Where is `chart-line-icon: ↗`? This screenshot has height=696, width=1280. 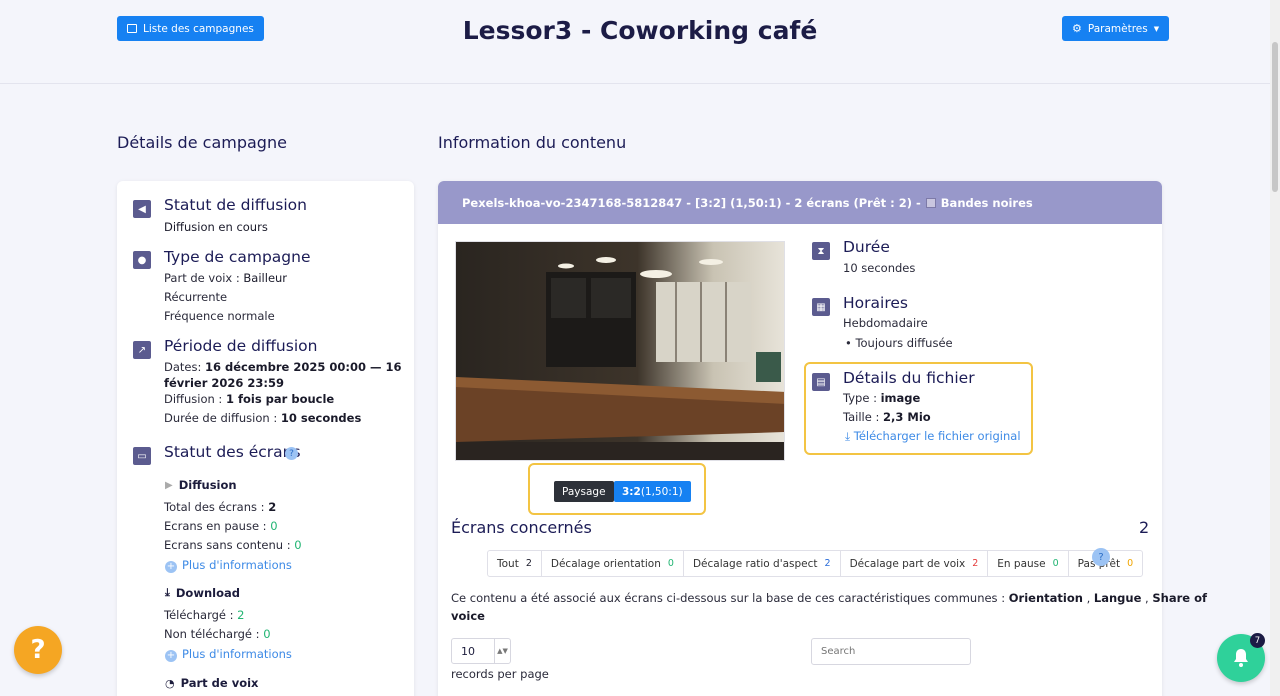
chart-line-icon: ↗ is located at coordinates (142, 350).